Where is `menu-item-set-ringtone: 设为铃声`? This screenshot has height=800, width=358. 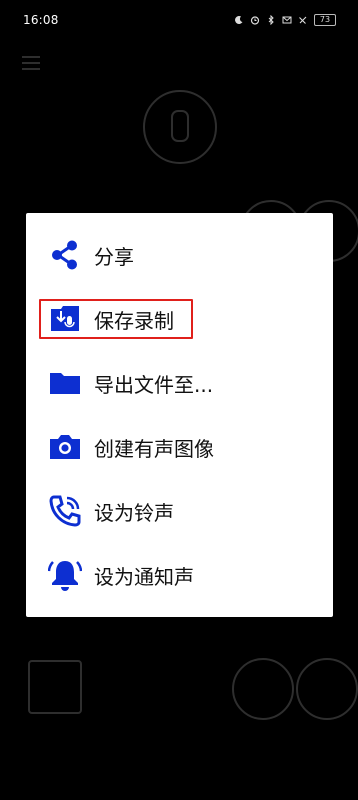
menu-item-set-ringtone: 设为铃声 is located at coordinates (179, 511).